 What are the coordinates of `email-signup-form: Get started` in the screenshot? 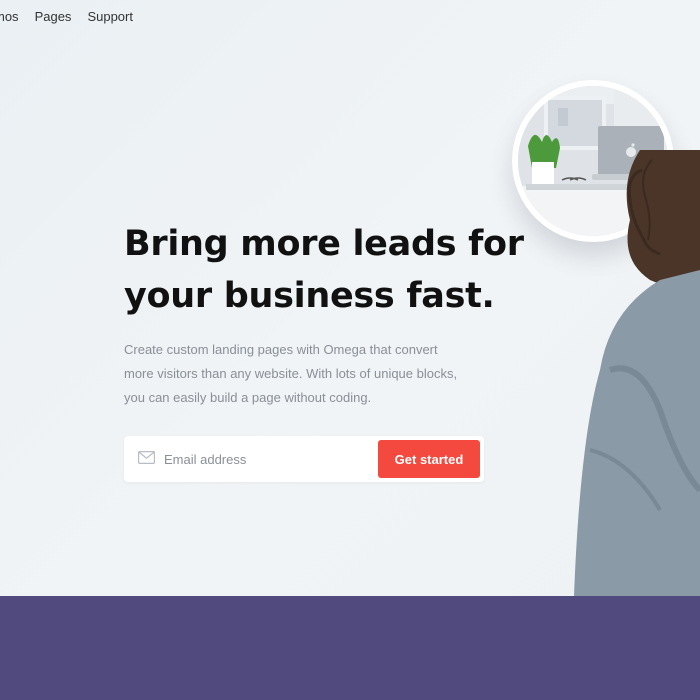 It's located at (304, 459).